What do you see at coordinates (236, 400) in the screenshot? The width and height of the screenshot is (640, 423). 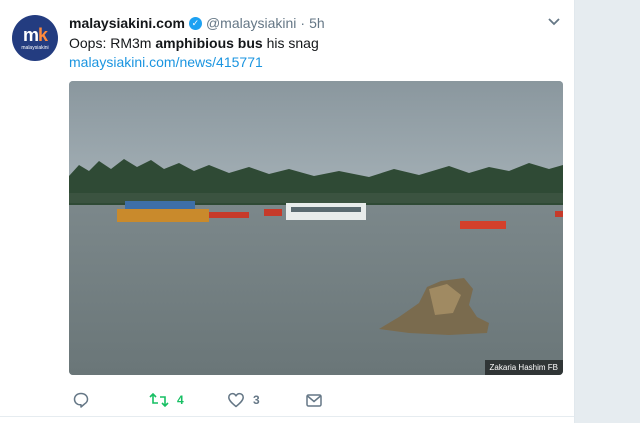 I see `heart-icon` at bounding box center [236, 400].